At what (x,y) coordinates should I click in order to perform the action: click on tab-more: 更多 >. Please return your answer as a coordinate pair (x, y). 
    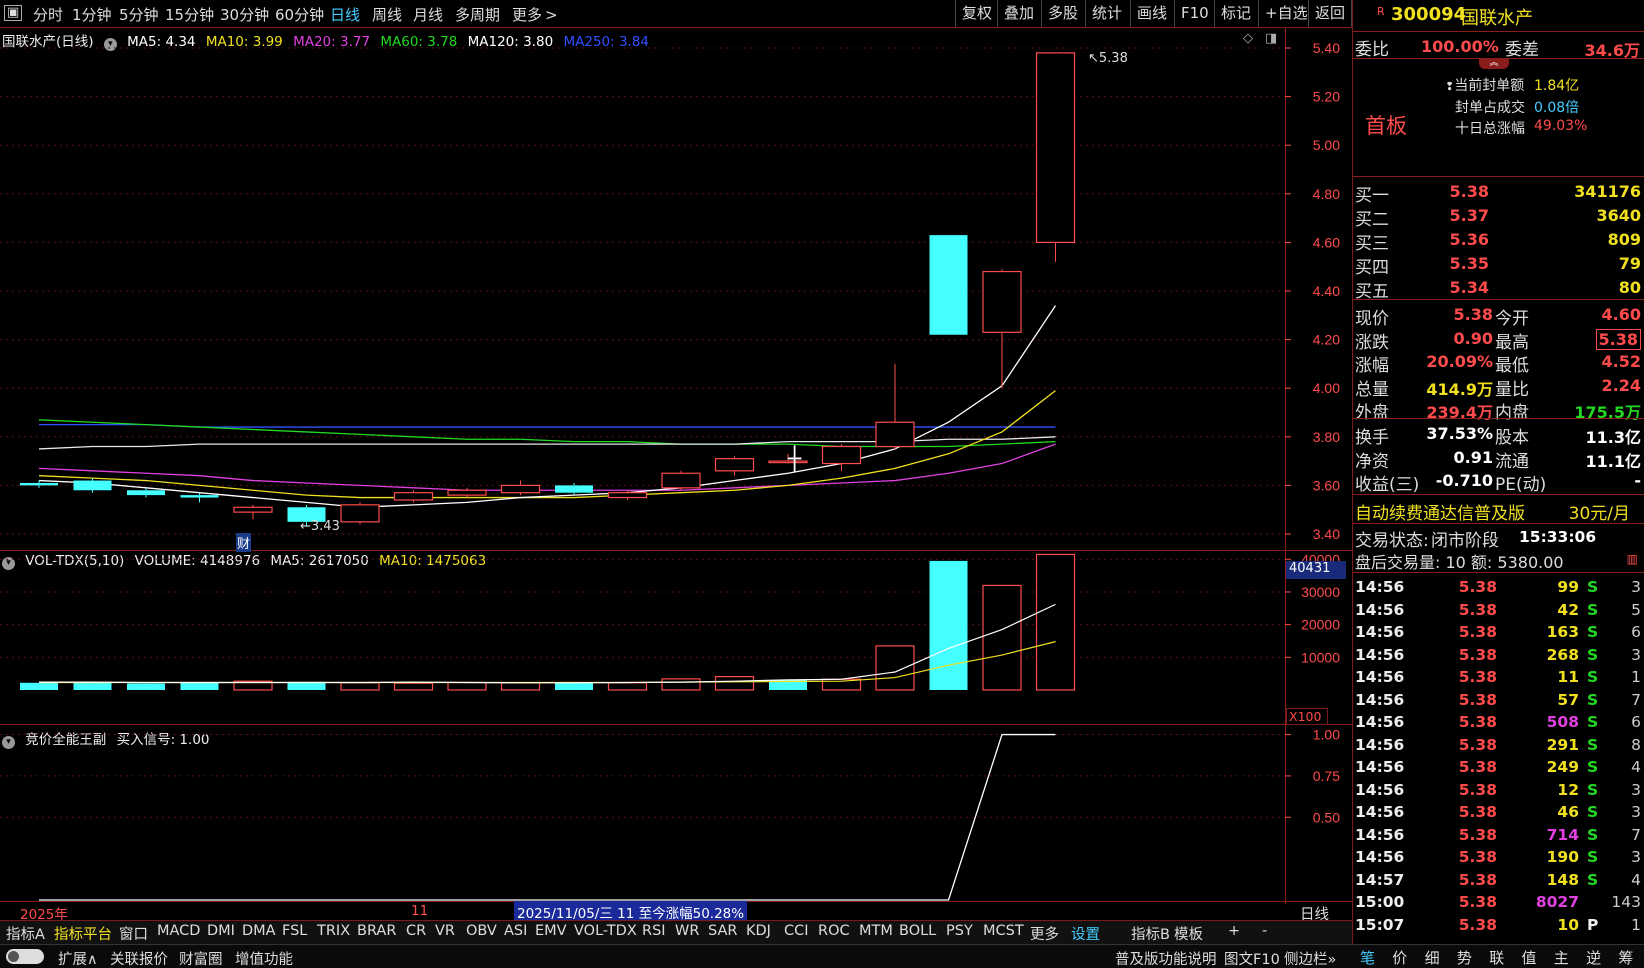
    Looking at the image, I should click on (535, 14).